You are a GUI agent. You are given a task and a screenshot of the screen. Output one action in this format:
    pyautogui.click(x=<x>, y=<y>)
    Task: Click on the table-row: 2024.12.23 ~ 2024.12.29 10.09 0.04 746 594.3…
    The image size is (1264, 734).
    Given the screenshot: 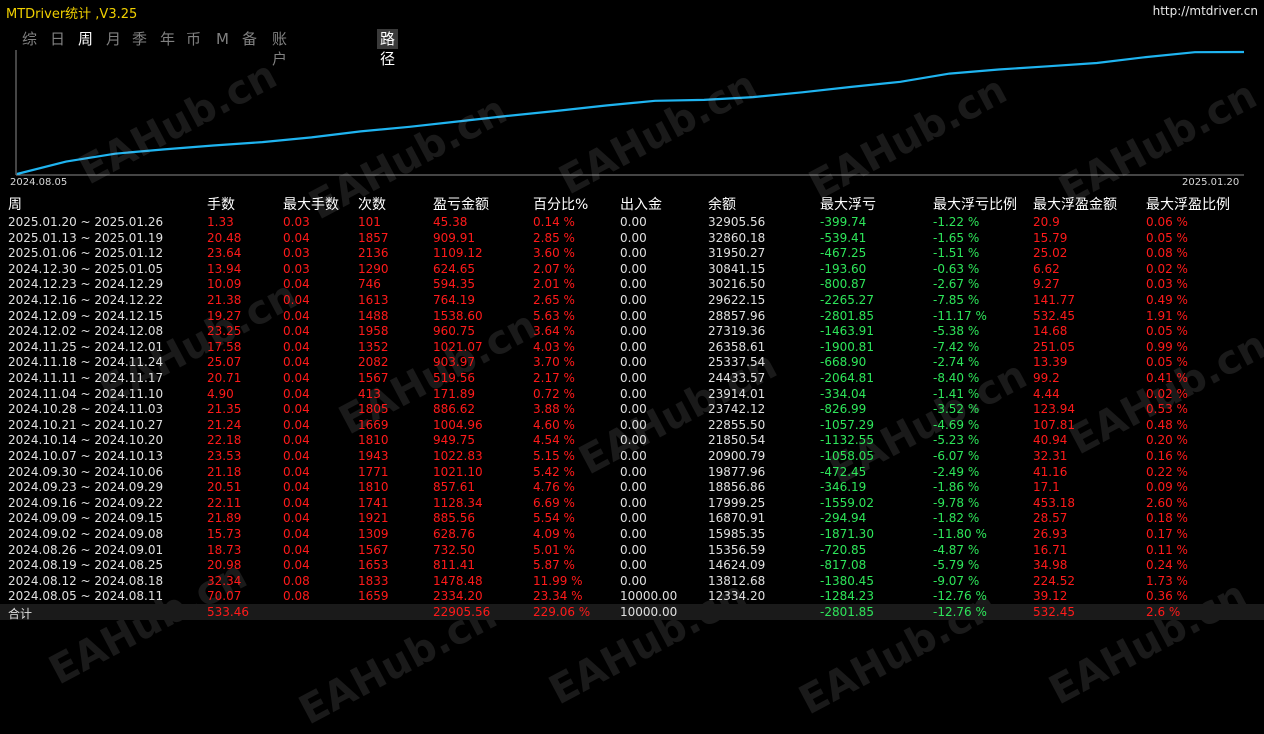 What is the action you would take?
    pyautogui.click(x=632, y=284)
    